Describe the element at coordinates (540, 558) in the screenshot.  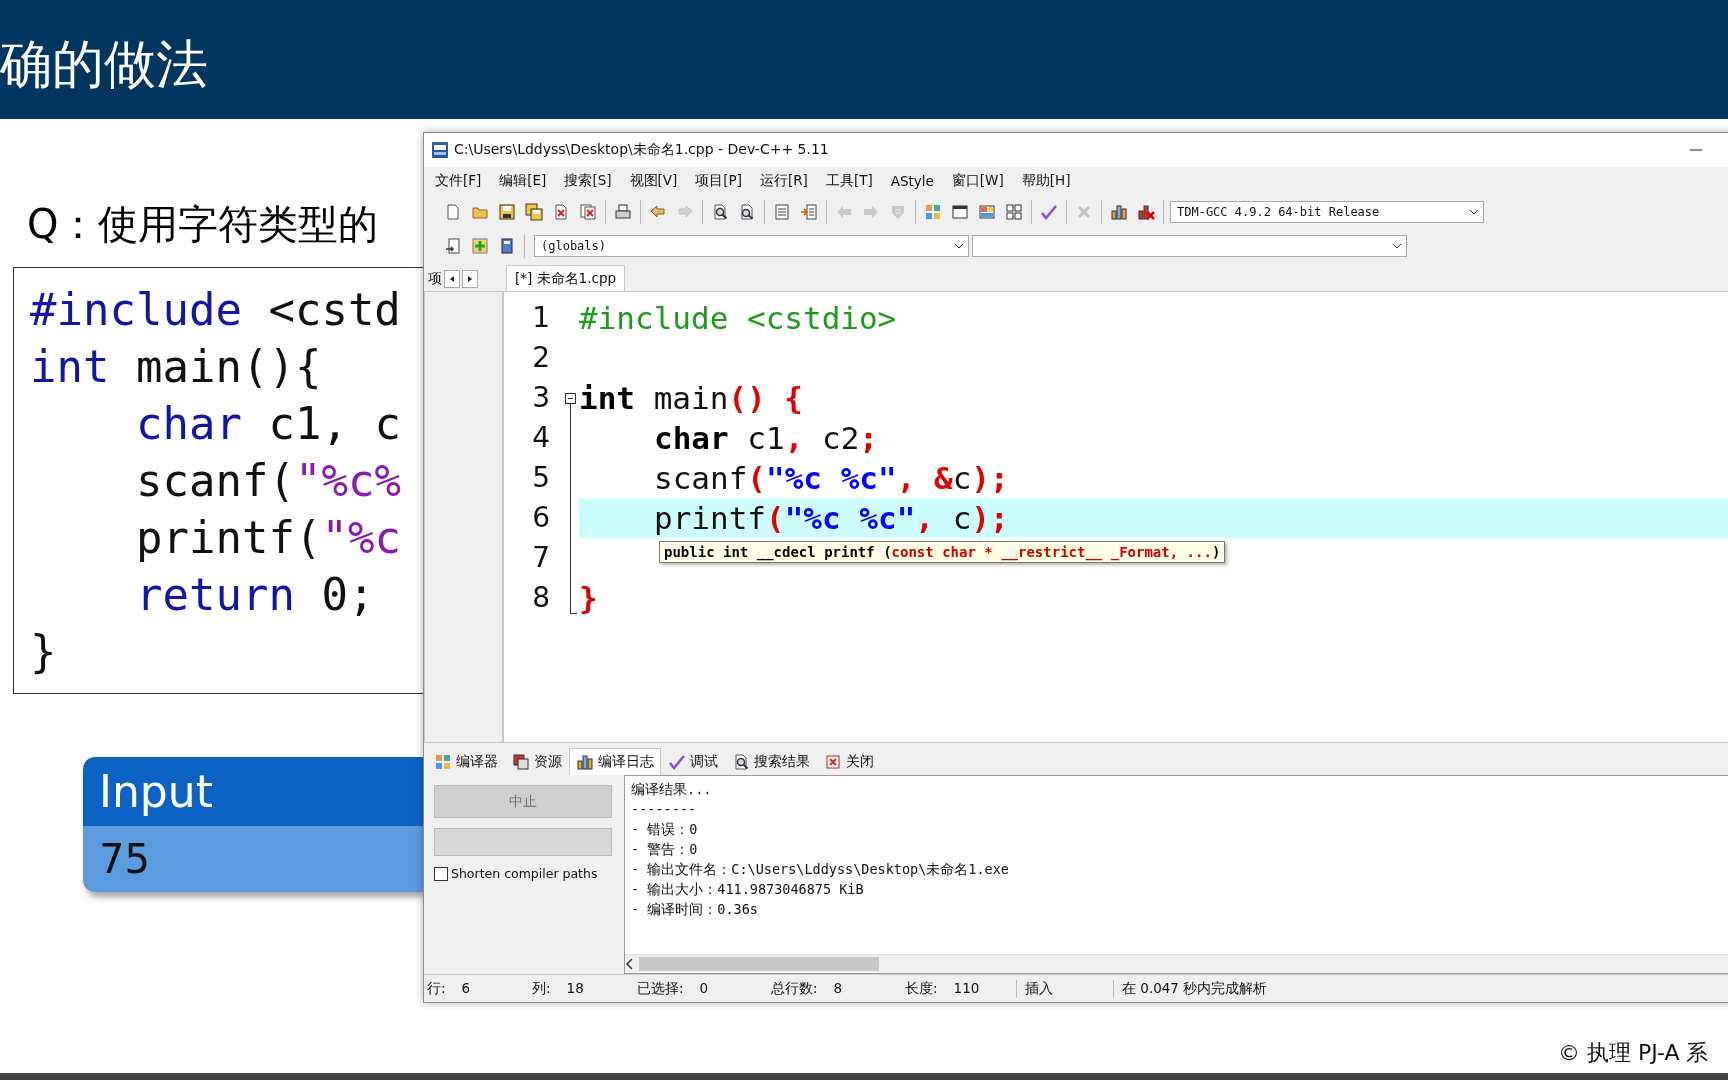
I see `line-number: 7` at that location.